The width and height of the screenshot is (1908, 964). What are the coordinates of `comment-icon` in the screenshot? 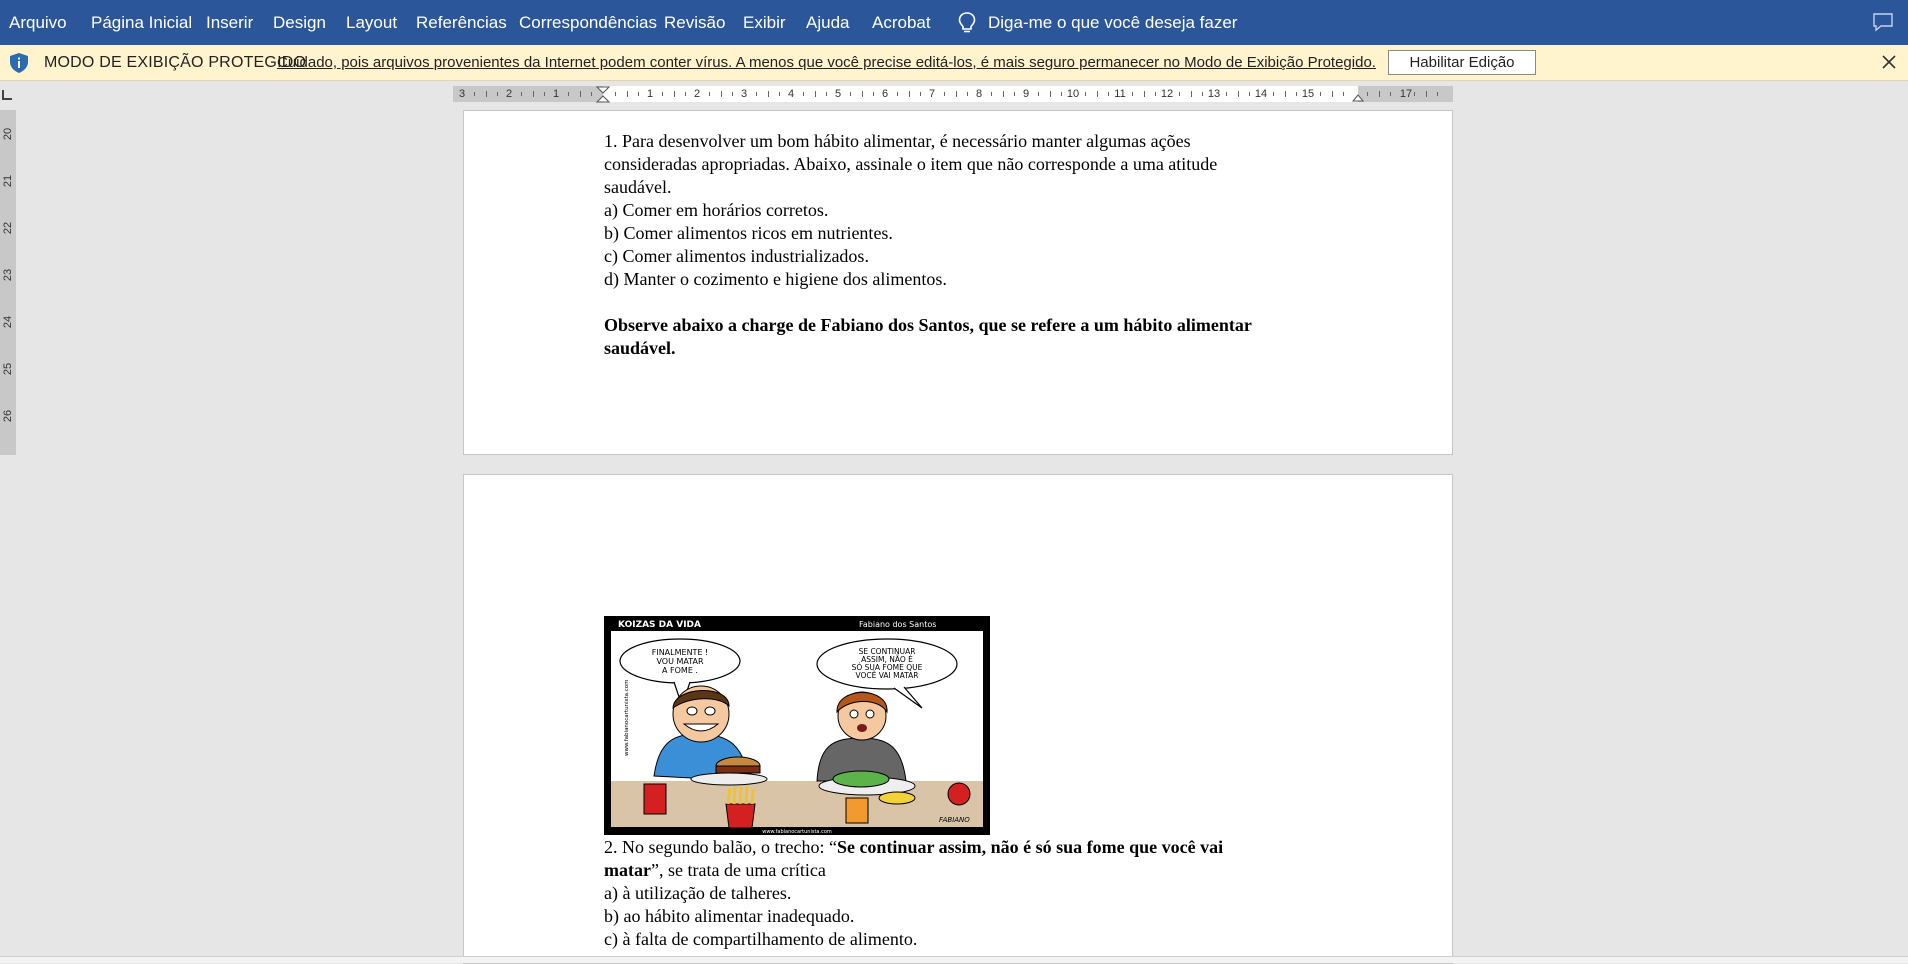 It's located at (1883, 22).